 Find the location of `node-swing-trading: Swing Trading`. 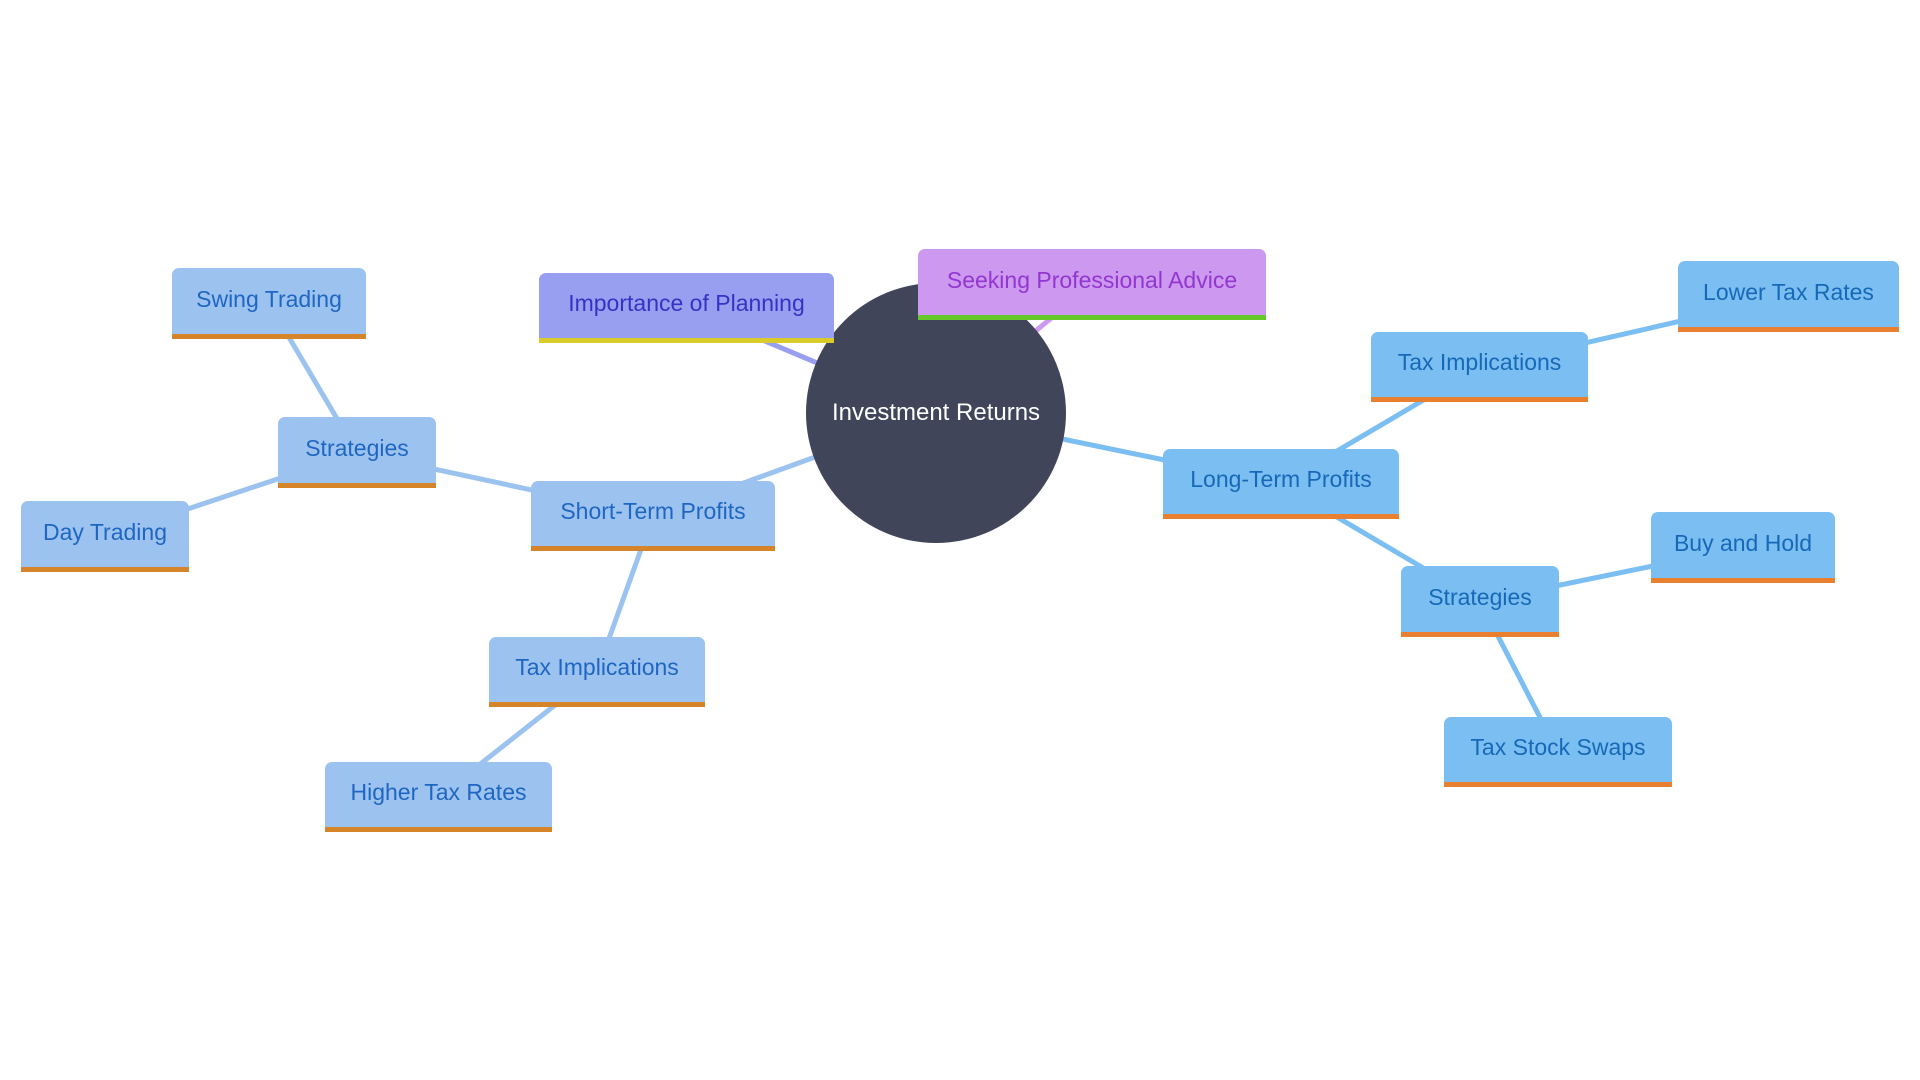

node-swing-trading: Swing Trading is located at coordinates (269, 303).